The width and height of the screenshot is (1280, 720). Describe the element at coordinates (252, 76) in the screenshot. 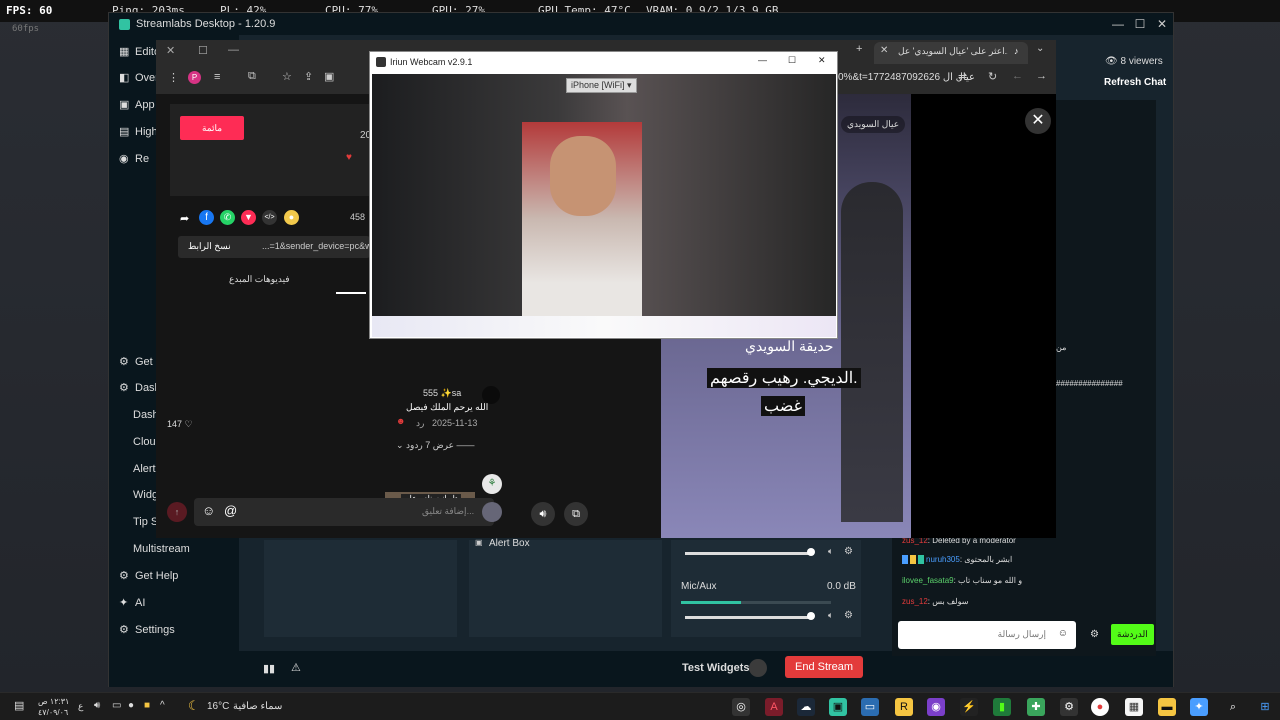

I see `extensions-icon: ⧉` at that location.